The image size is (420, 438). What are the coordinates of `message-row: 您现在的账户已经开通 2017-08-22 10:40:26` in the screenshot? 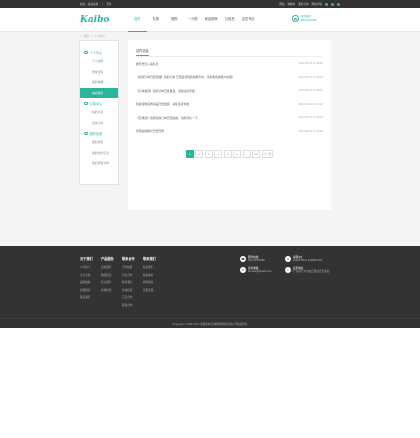 It's located at (229, 132).